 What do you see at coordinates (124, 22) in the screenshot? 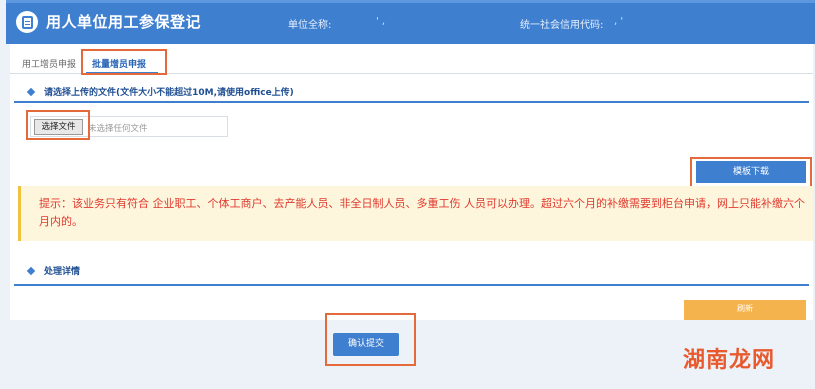
I see `page-title: 用人单位用工参保登记` at bounding box center [124, 22].